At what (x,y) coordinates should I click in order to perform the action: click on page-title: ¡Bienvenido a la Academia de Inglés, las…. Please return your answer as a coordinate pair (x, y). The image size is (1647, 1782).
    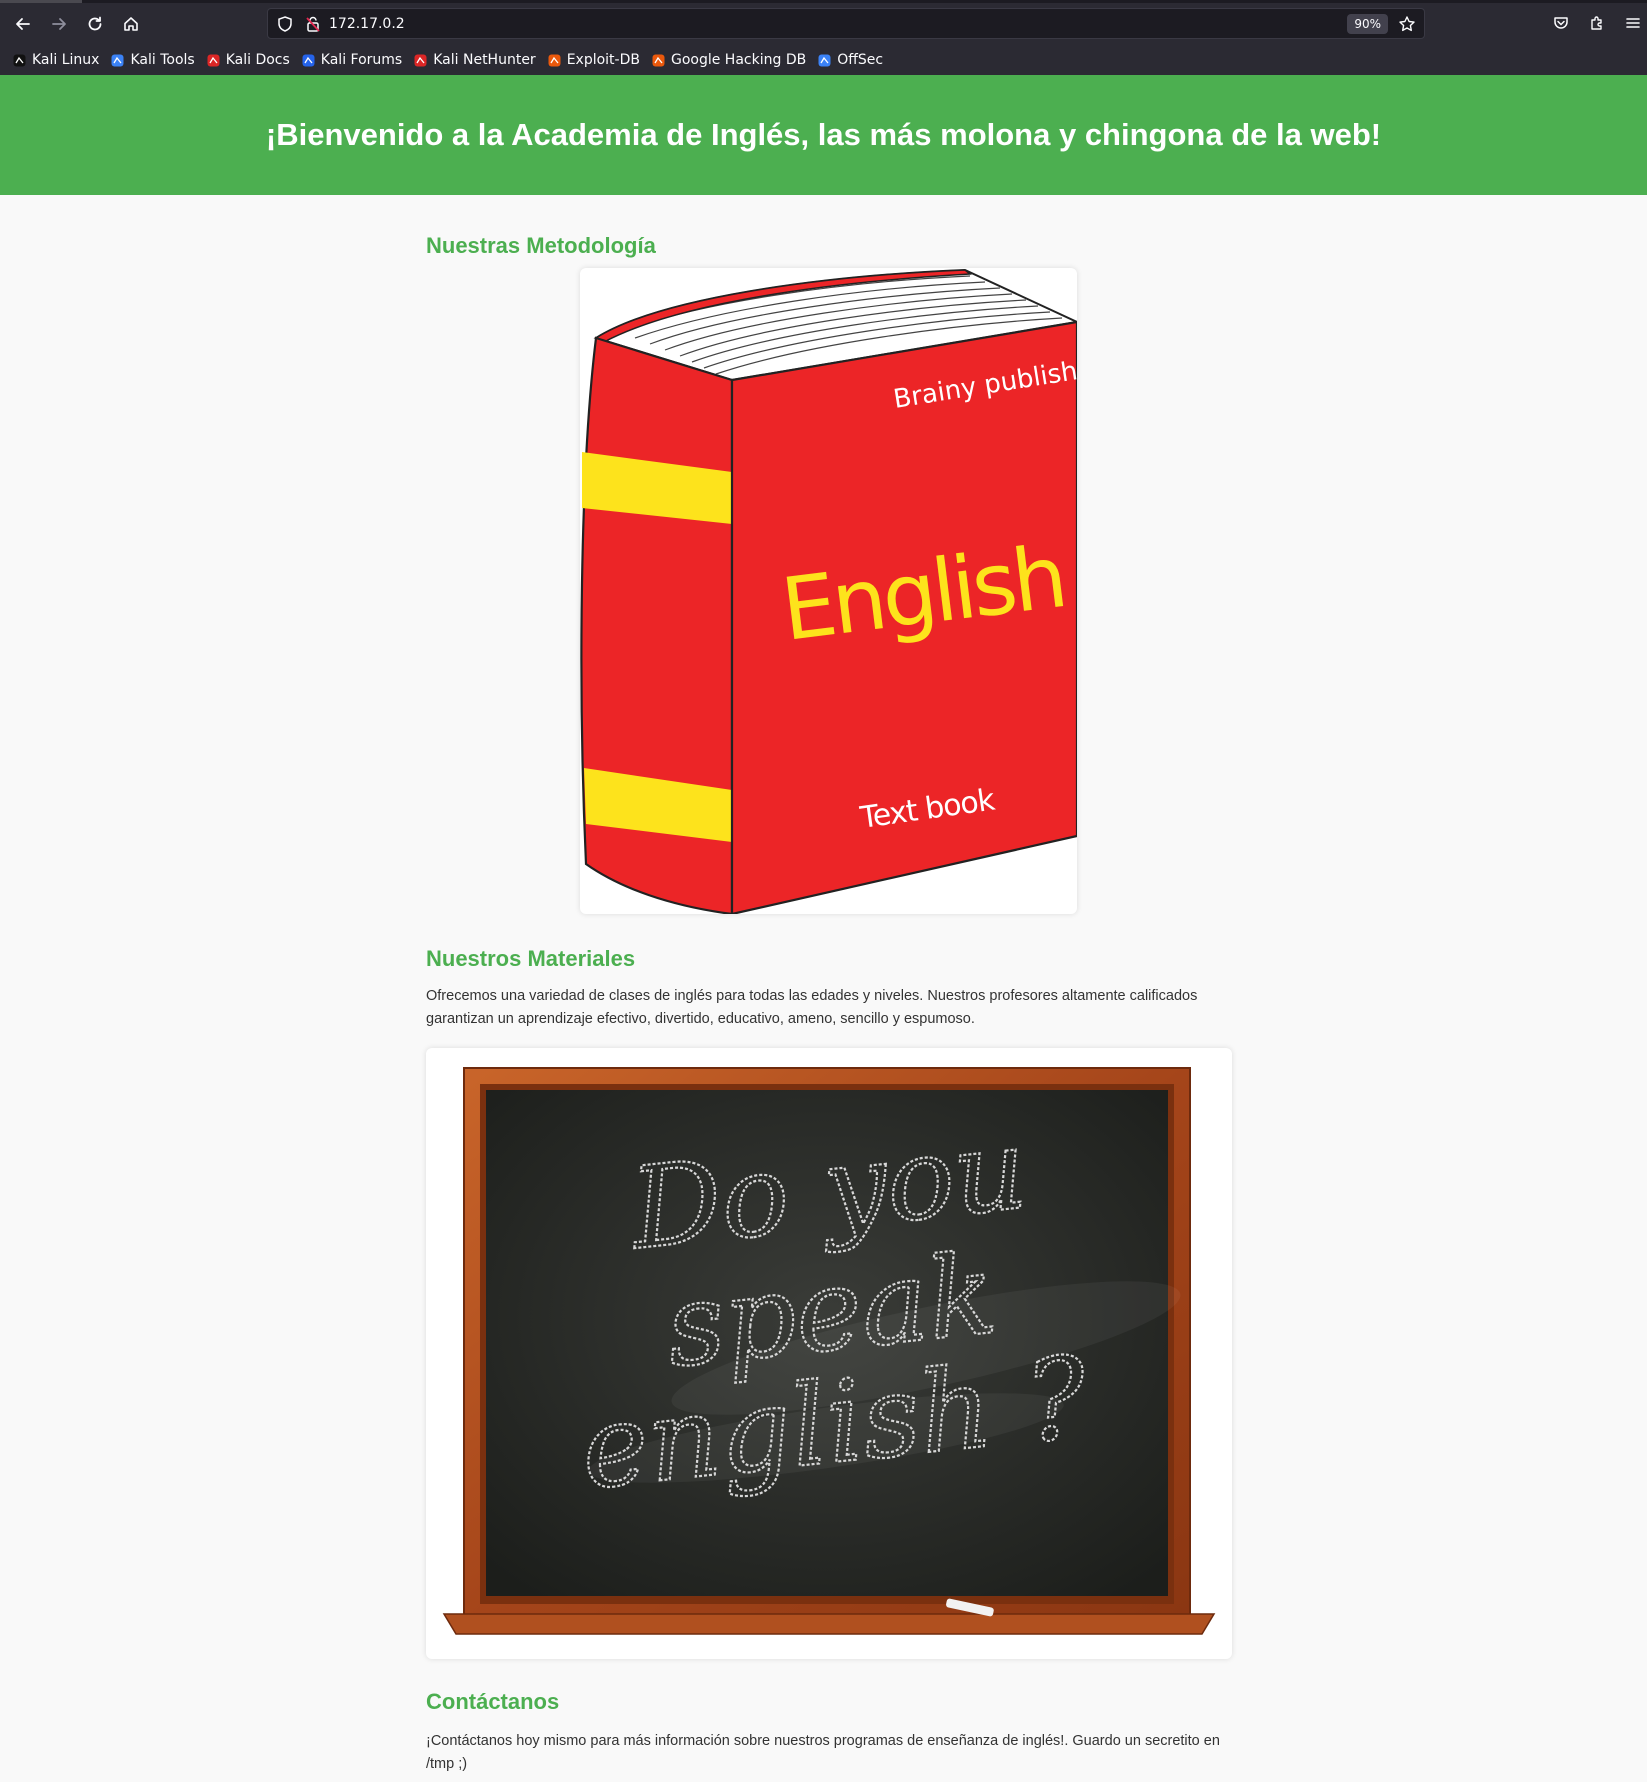
    Looking at the image, I should click on (823, 134).